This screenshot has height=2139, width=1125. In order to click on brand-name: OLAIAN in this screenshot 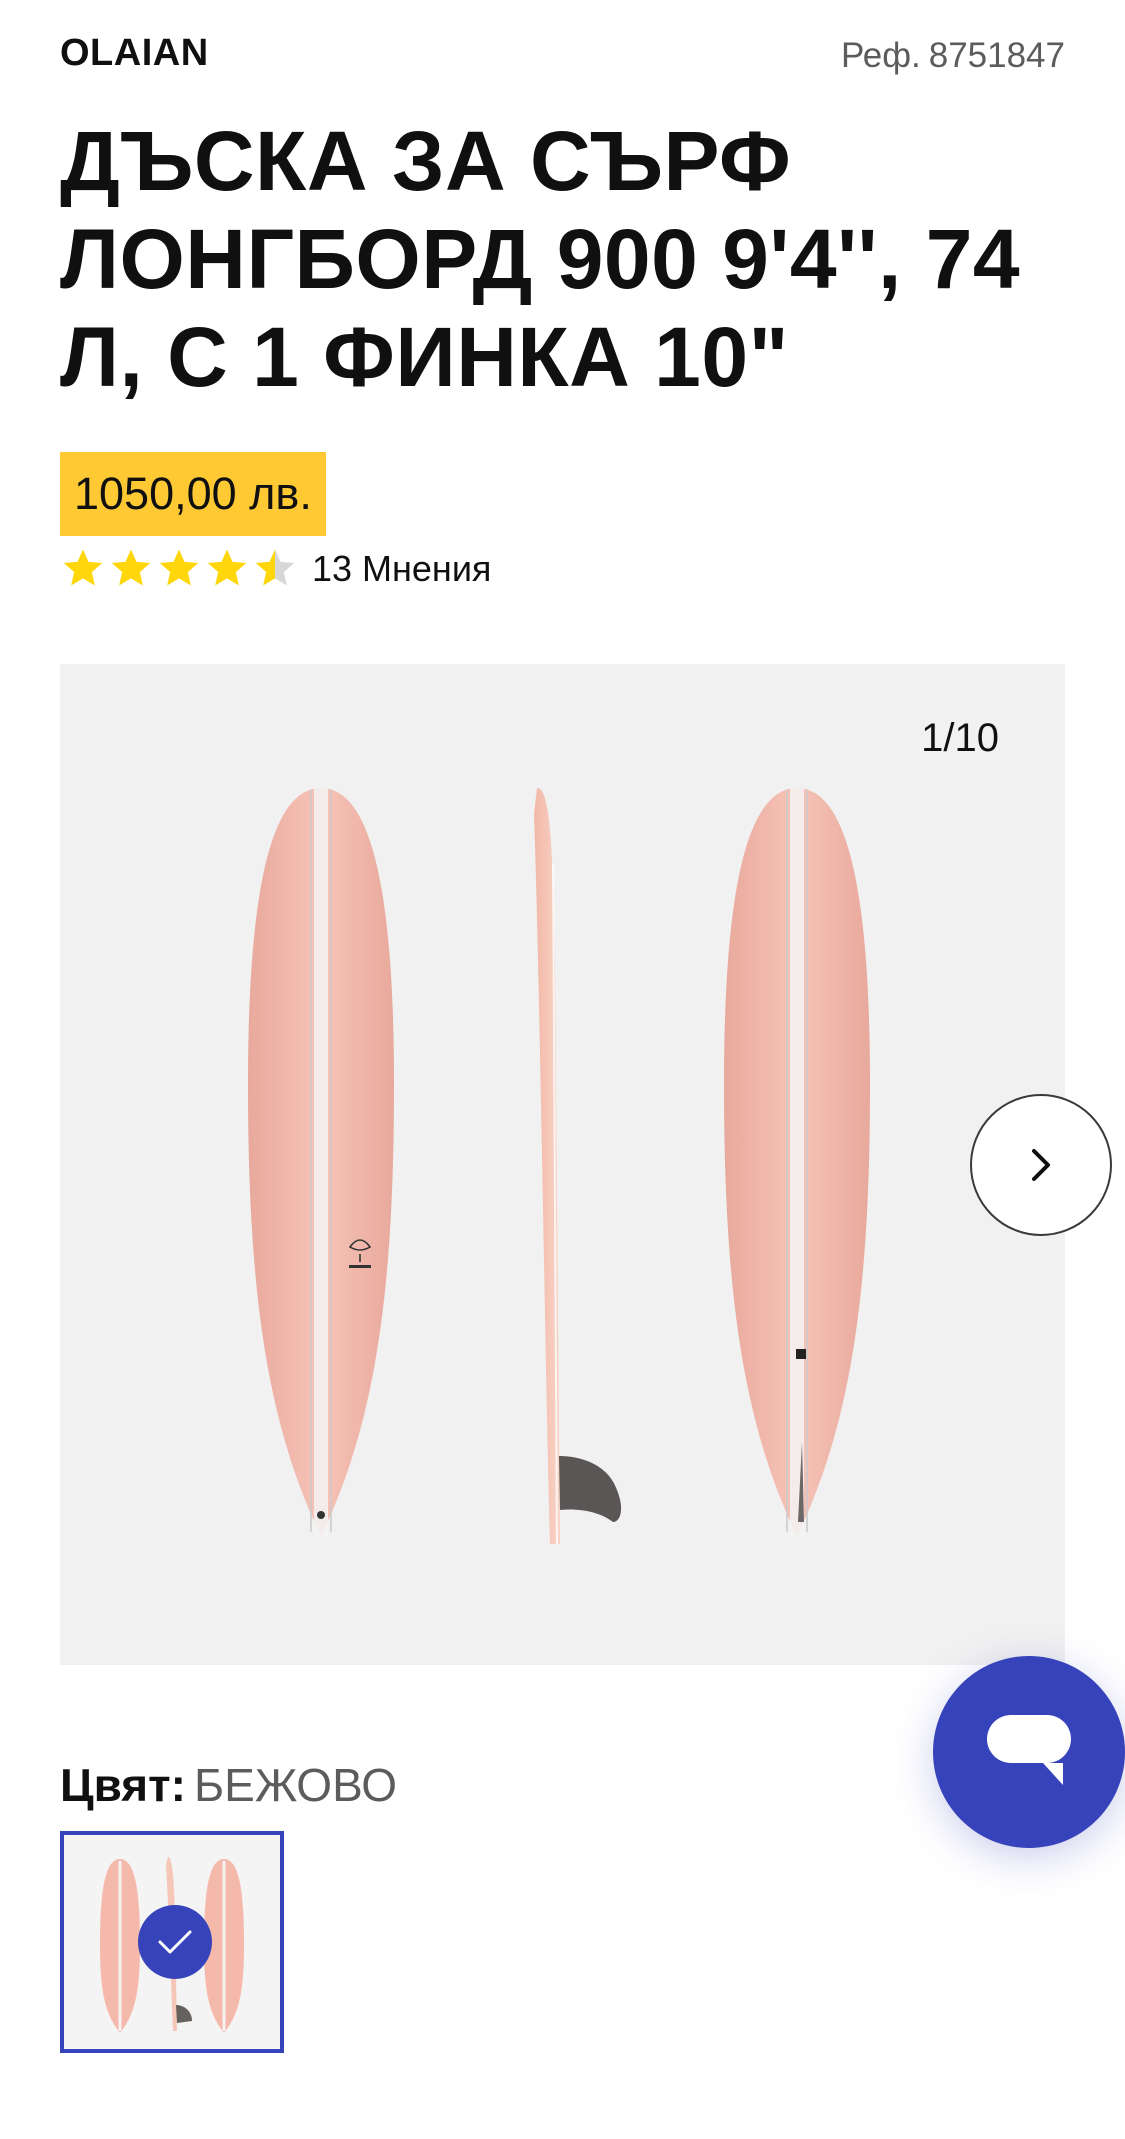, I will do `click(134, 53)`.